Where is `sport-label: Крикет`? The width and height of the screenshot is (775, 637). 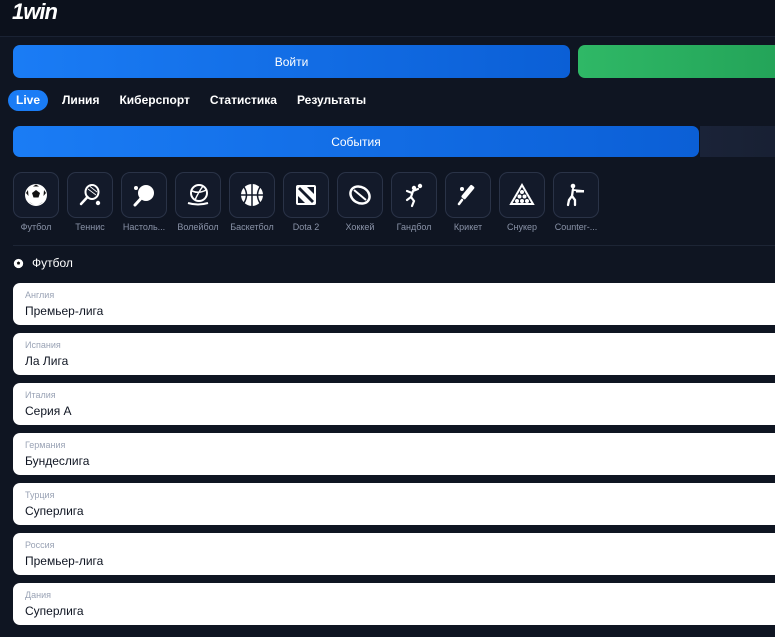 sport-label: Крикет is located at coordinates (468, 227).